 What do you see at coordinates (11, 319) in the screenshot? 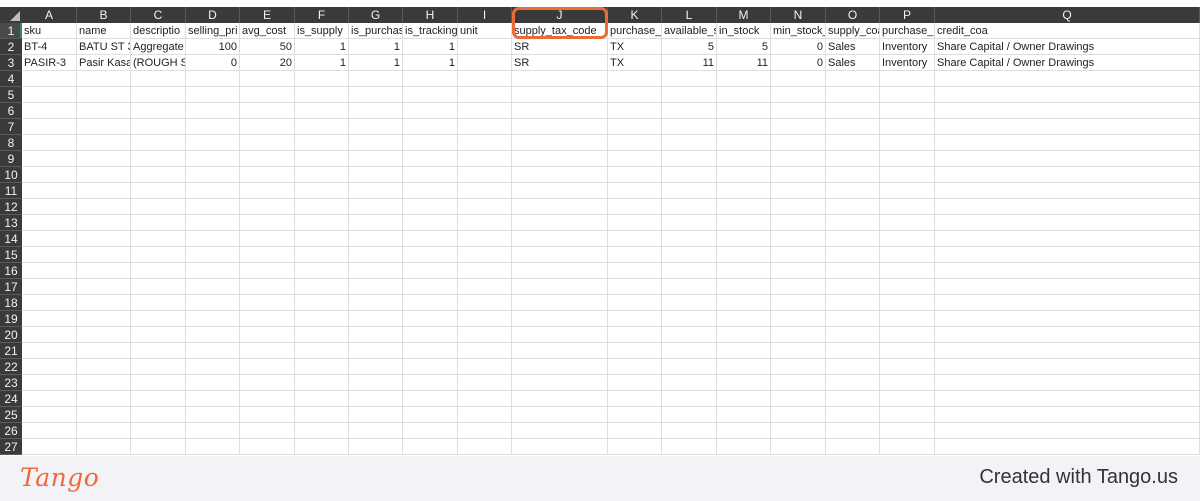
I see `row-header: 19` at bounding box center [11, 319].